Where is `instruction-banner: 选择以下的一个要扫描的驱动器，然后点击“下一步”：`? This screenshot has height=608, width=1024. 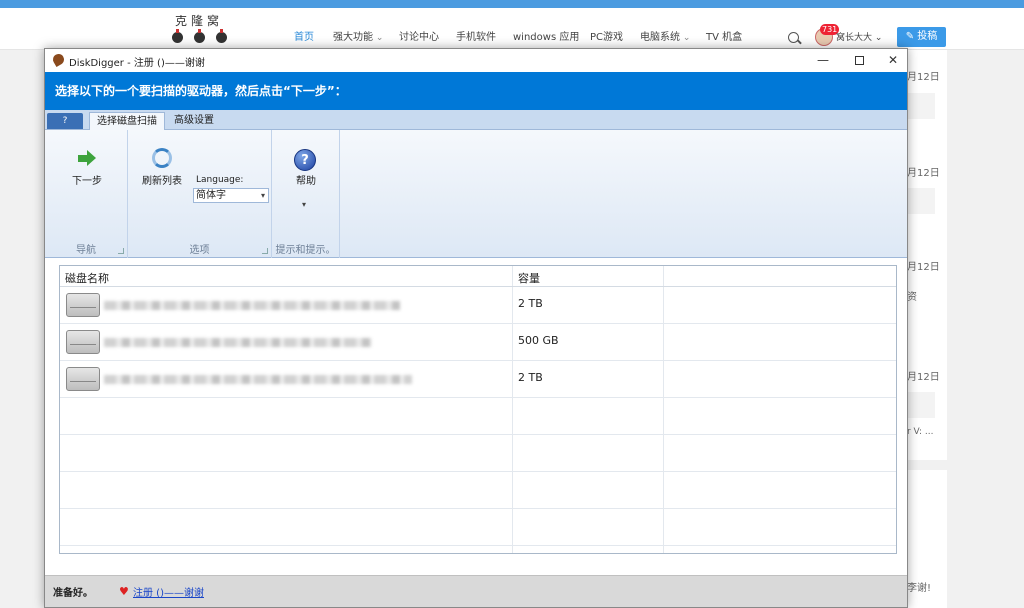
instruction-banner: 选择以下的一个要扫描的驱动器，然后点击“下一步”： is located at coordinates (476, 91).